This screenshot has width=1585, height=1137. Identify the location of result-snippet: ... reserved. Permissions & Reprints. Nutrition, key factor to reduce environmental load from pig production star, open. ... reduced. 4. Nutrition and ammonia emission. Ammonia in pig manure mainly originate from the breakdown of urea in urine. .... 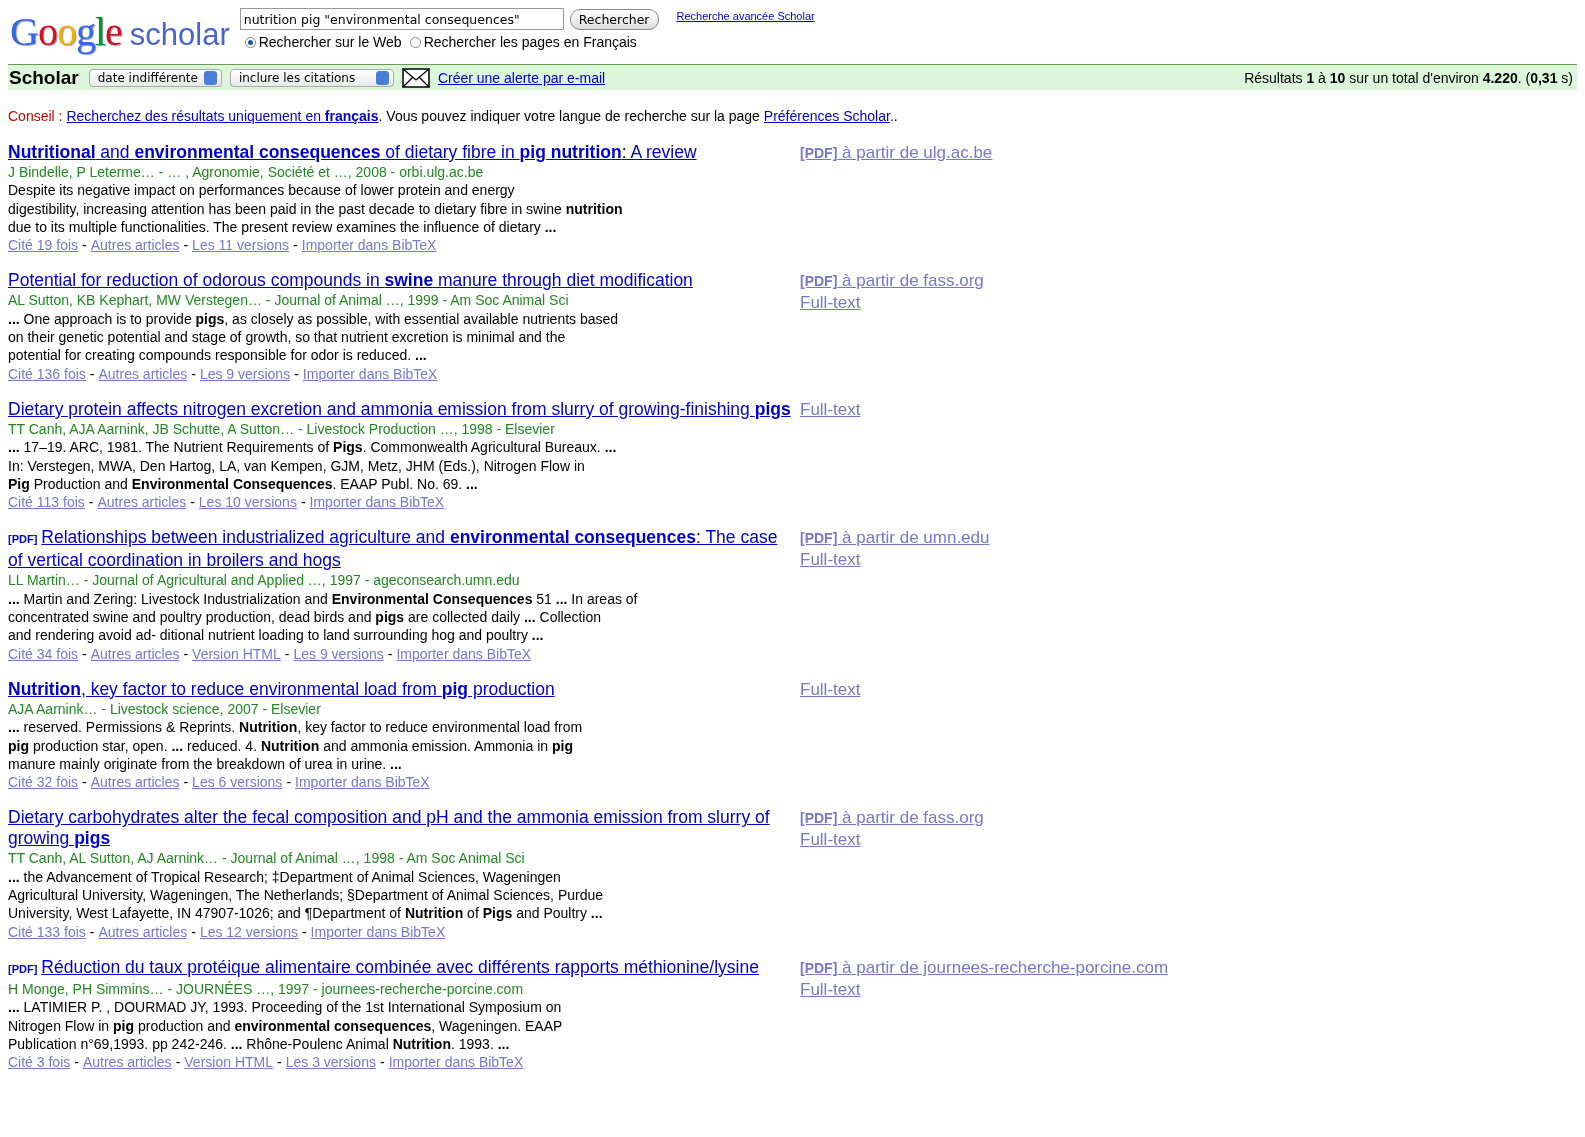
(296, 746).